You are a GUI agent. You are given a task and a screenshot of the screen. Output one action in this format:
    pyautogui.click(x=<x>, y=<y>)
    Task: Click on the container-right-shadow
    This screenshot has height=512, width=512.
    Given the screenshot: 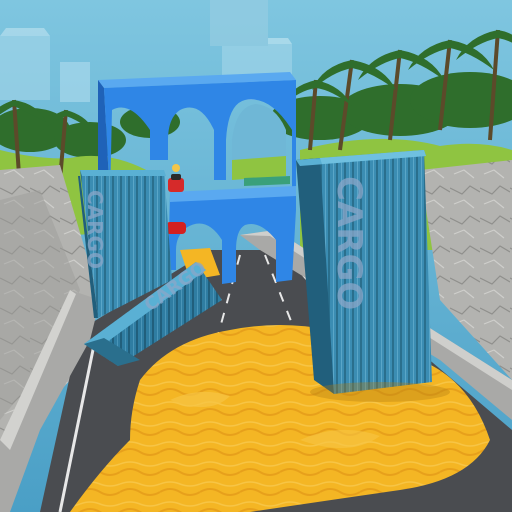 What is the action you would take?
    pyautogui.click(x=380, y=392)
    